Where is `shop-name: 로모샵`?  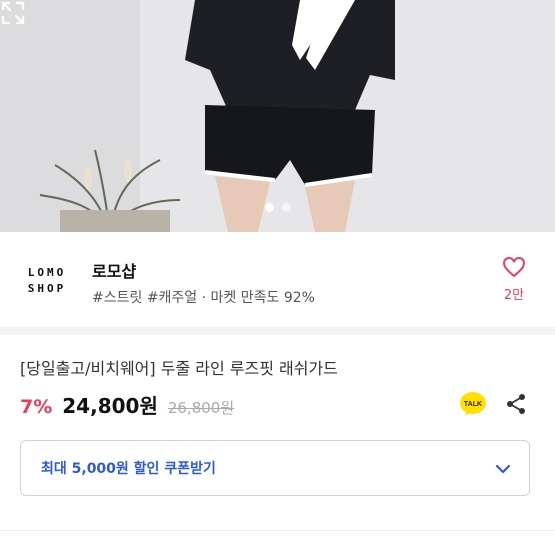 shop-name: 로모샵 is located at coordinates (114, 270).